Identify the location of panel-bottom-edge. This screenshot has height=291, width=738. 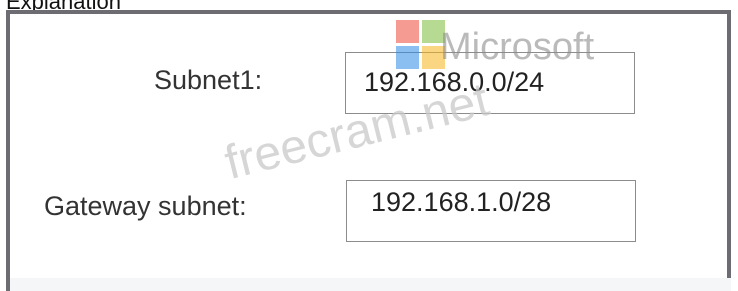
(368, 284).